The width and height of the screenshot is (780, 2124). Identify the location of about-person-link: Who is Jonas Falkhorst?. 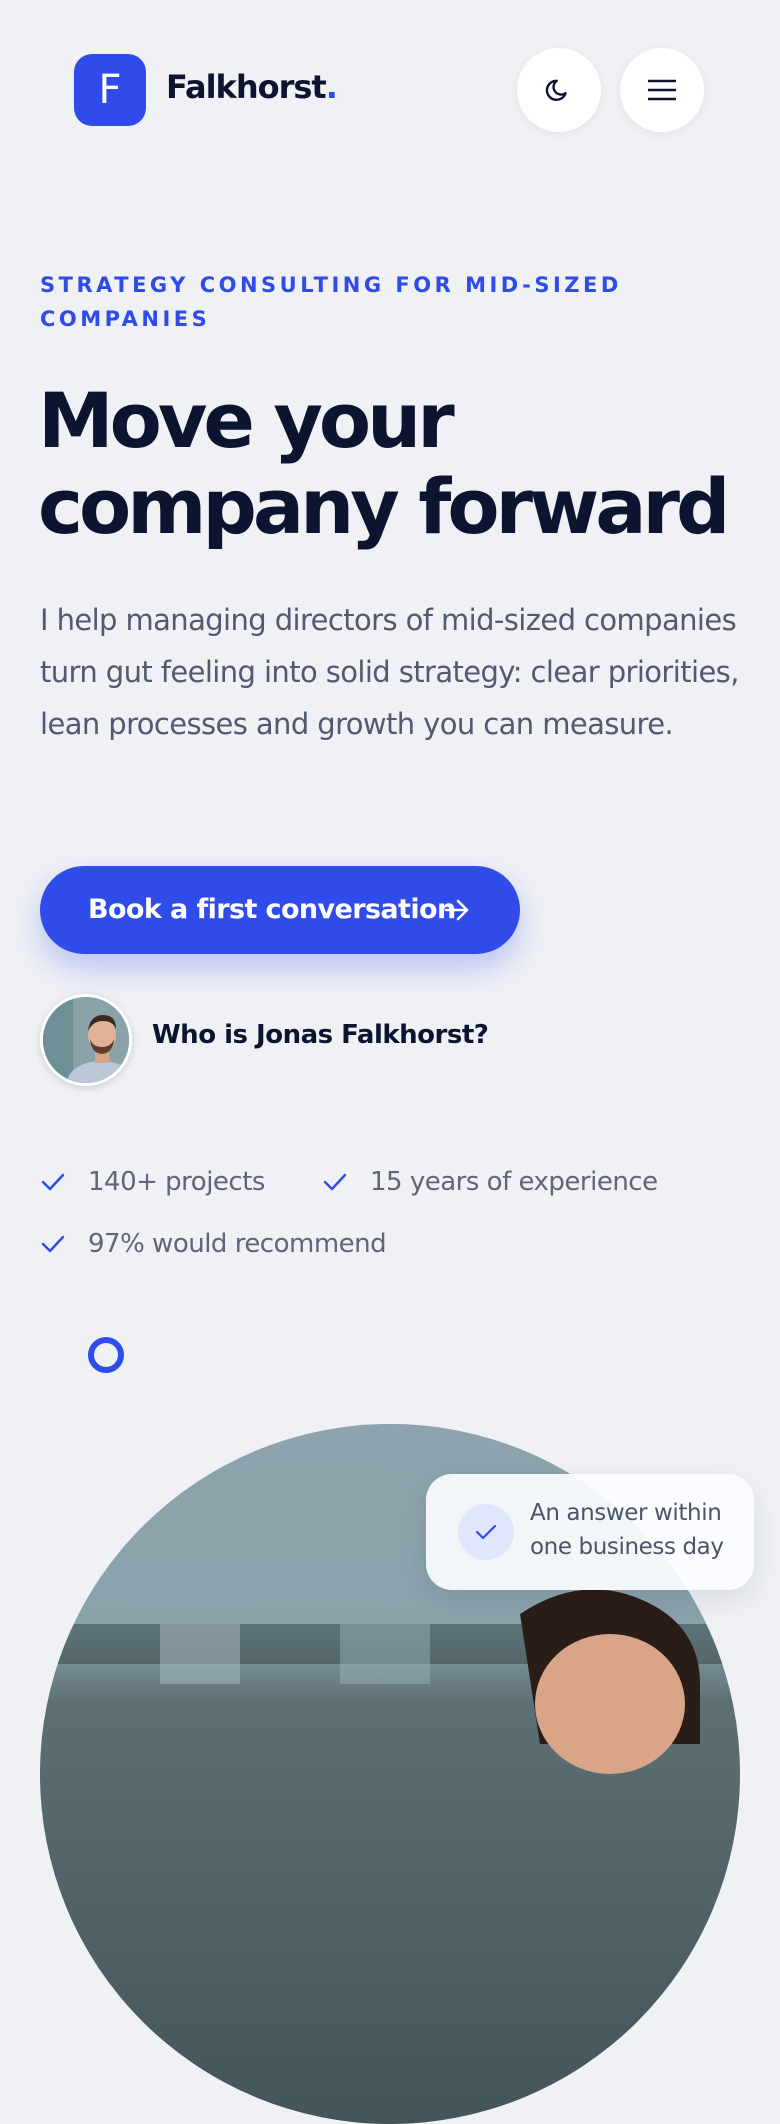
(340, 1040).